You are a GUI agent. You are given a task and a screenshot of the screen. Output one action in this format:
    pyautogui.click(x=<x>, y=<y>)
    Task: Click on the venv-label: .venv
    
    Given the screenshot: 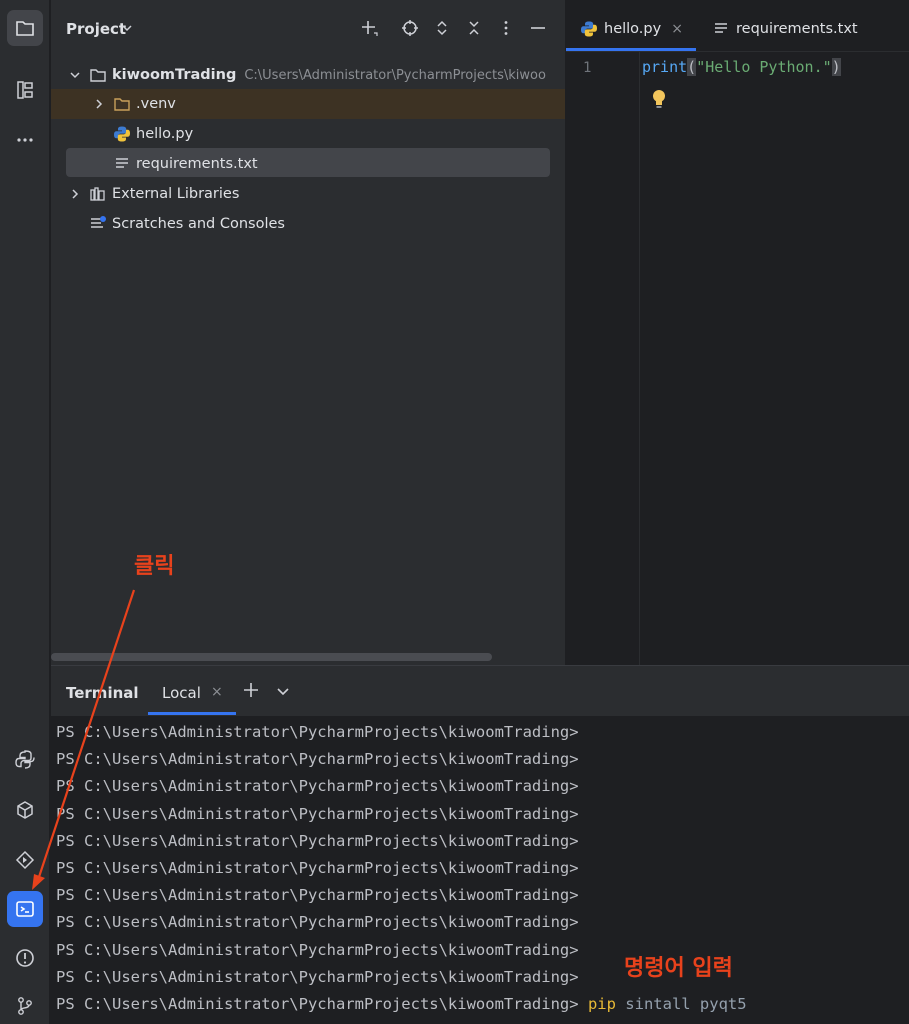 What is the action you would take?
    pyautogui.click(x=156, y=104)
    